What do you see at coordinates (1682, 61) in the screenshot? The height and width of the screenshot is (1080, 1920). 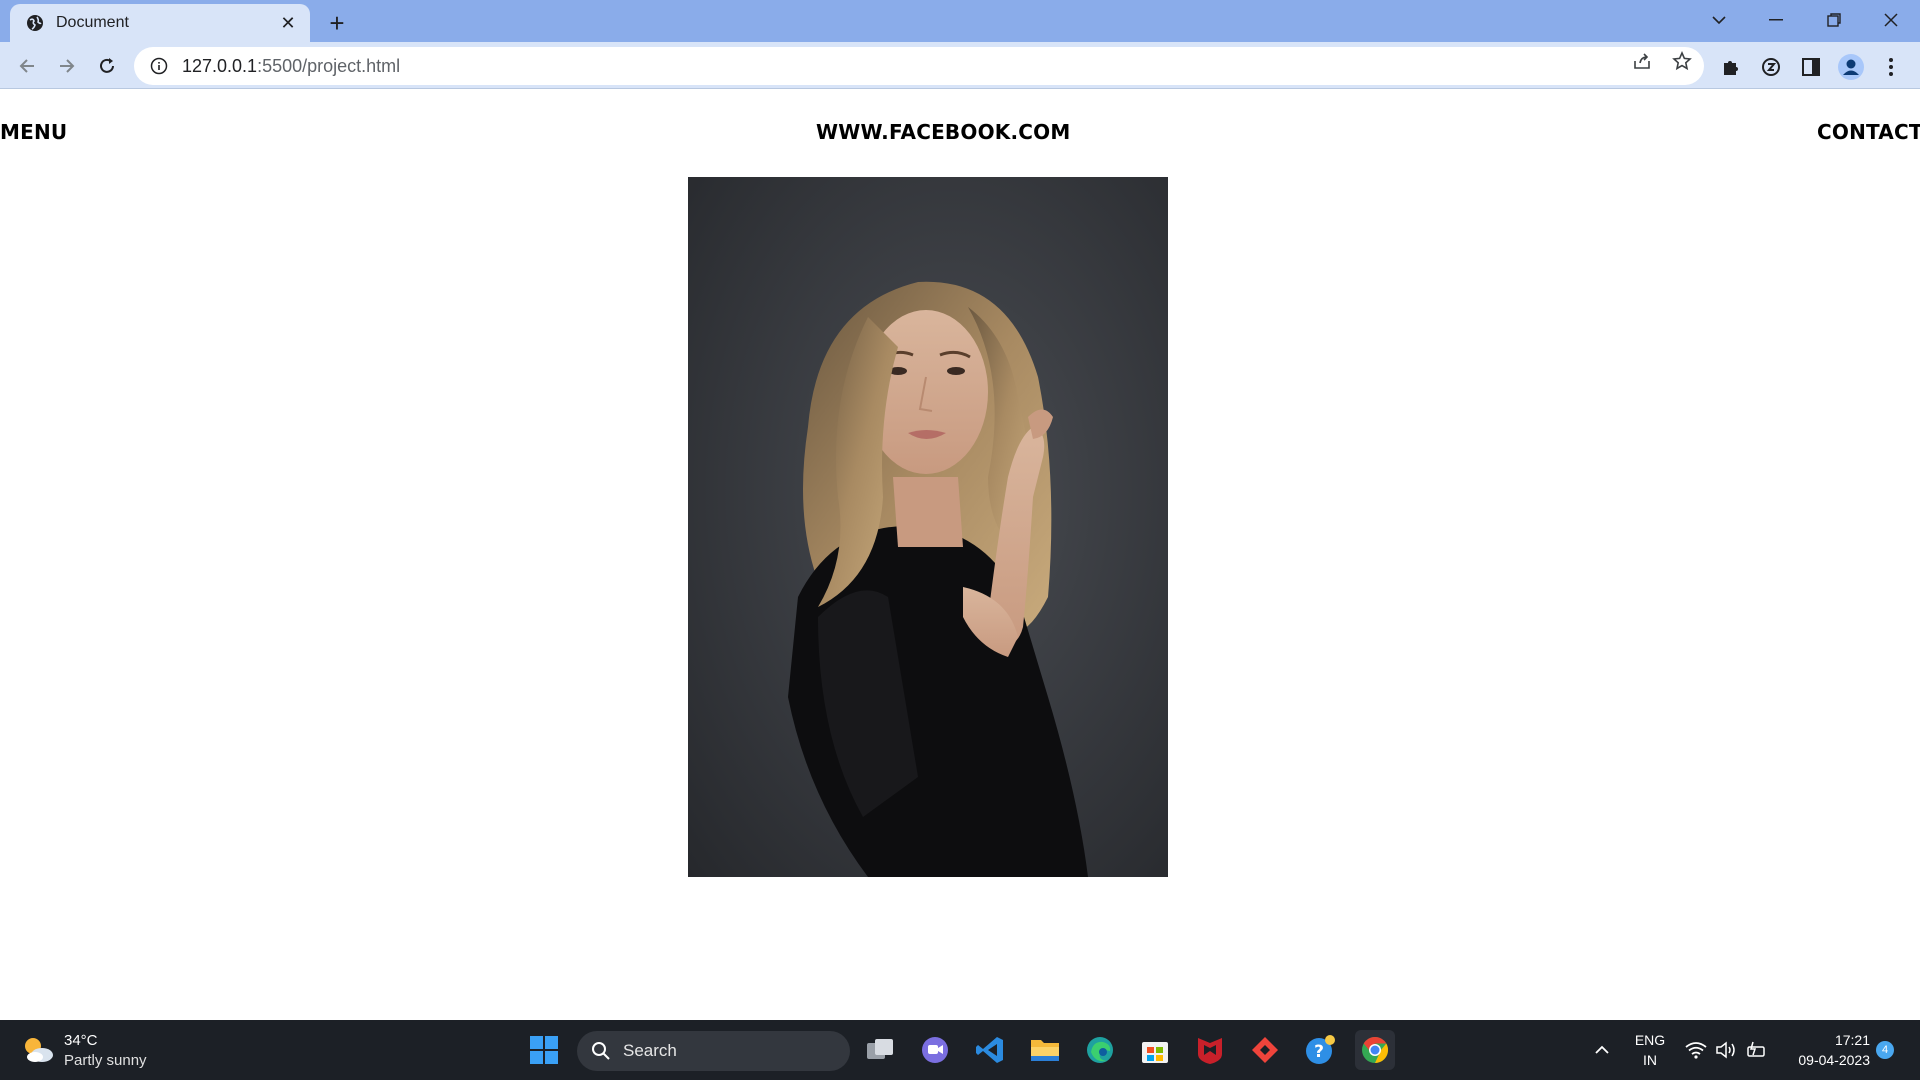 I see `star-icon` at bounding box center [1682, 61].